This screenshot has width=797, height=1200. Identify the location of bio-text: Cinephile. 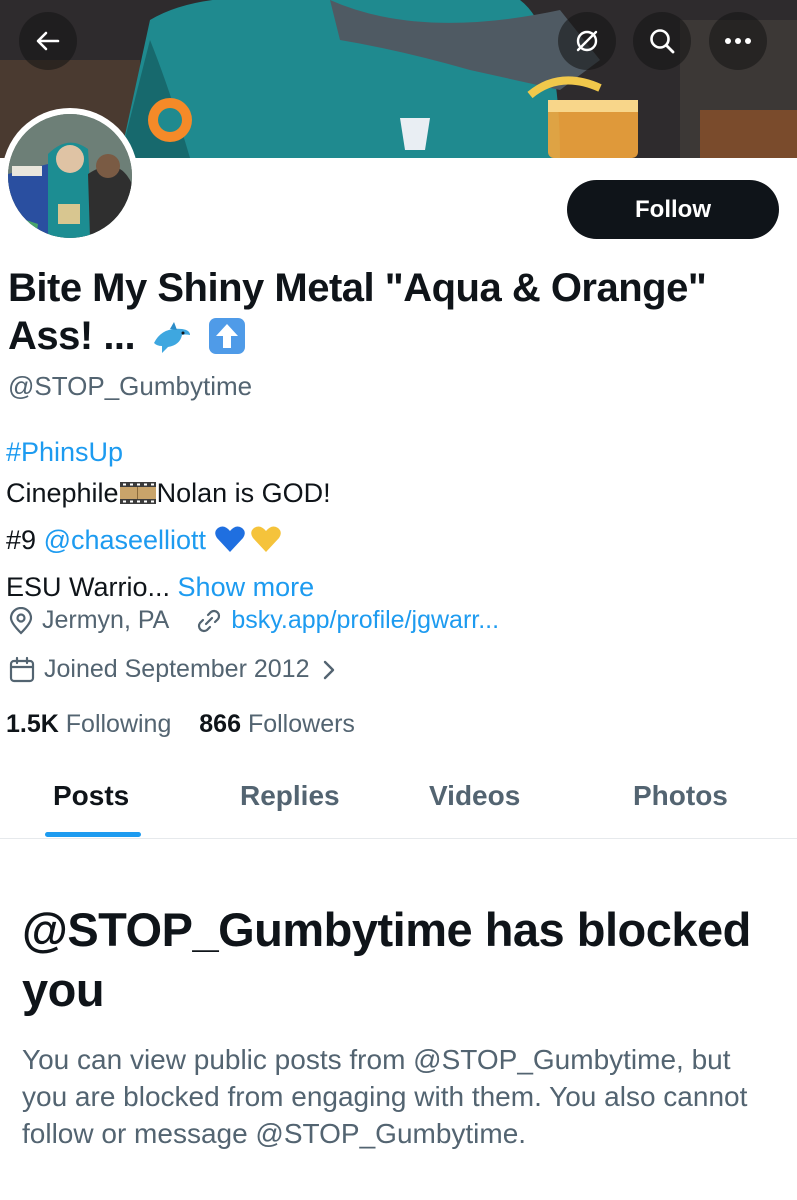
(62, 493).